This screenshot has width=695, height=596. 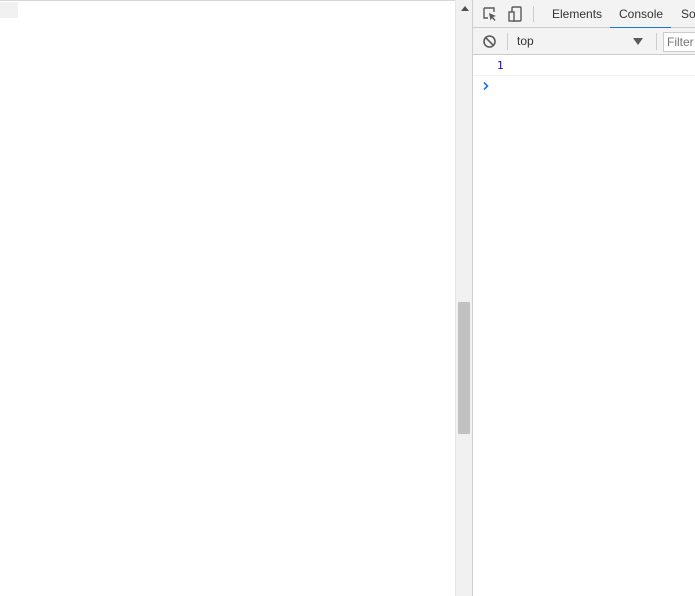 I want to click on console-message-value: 1, so click(x=500, y=65).